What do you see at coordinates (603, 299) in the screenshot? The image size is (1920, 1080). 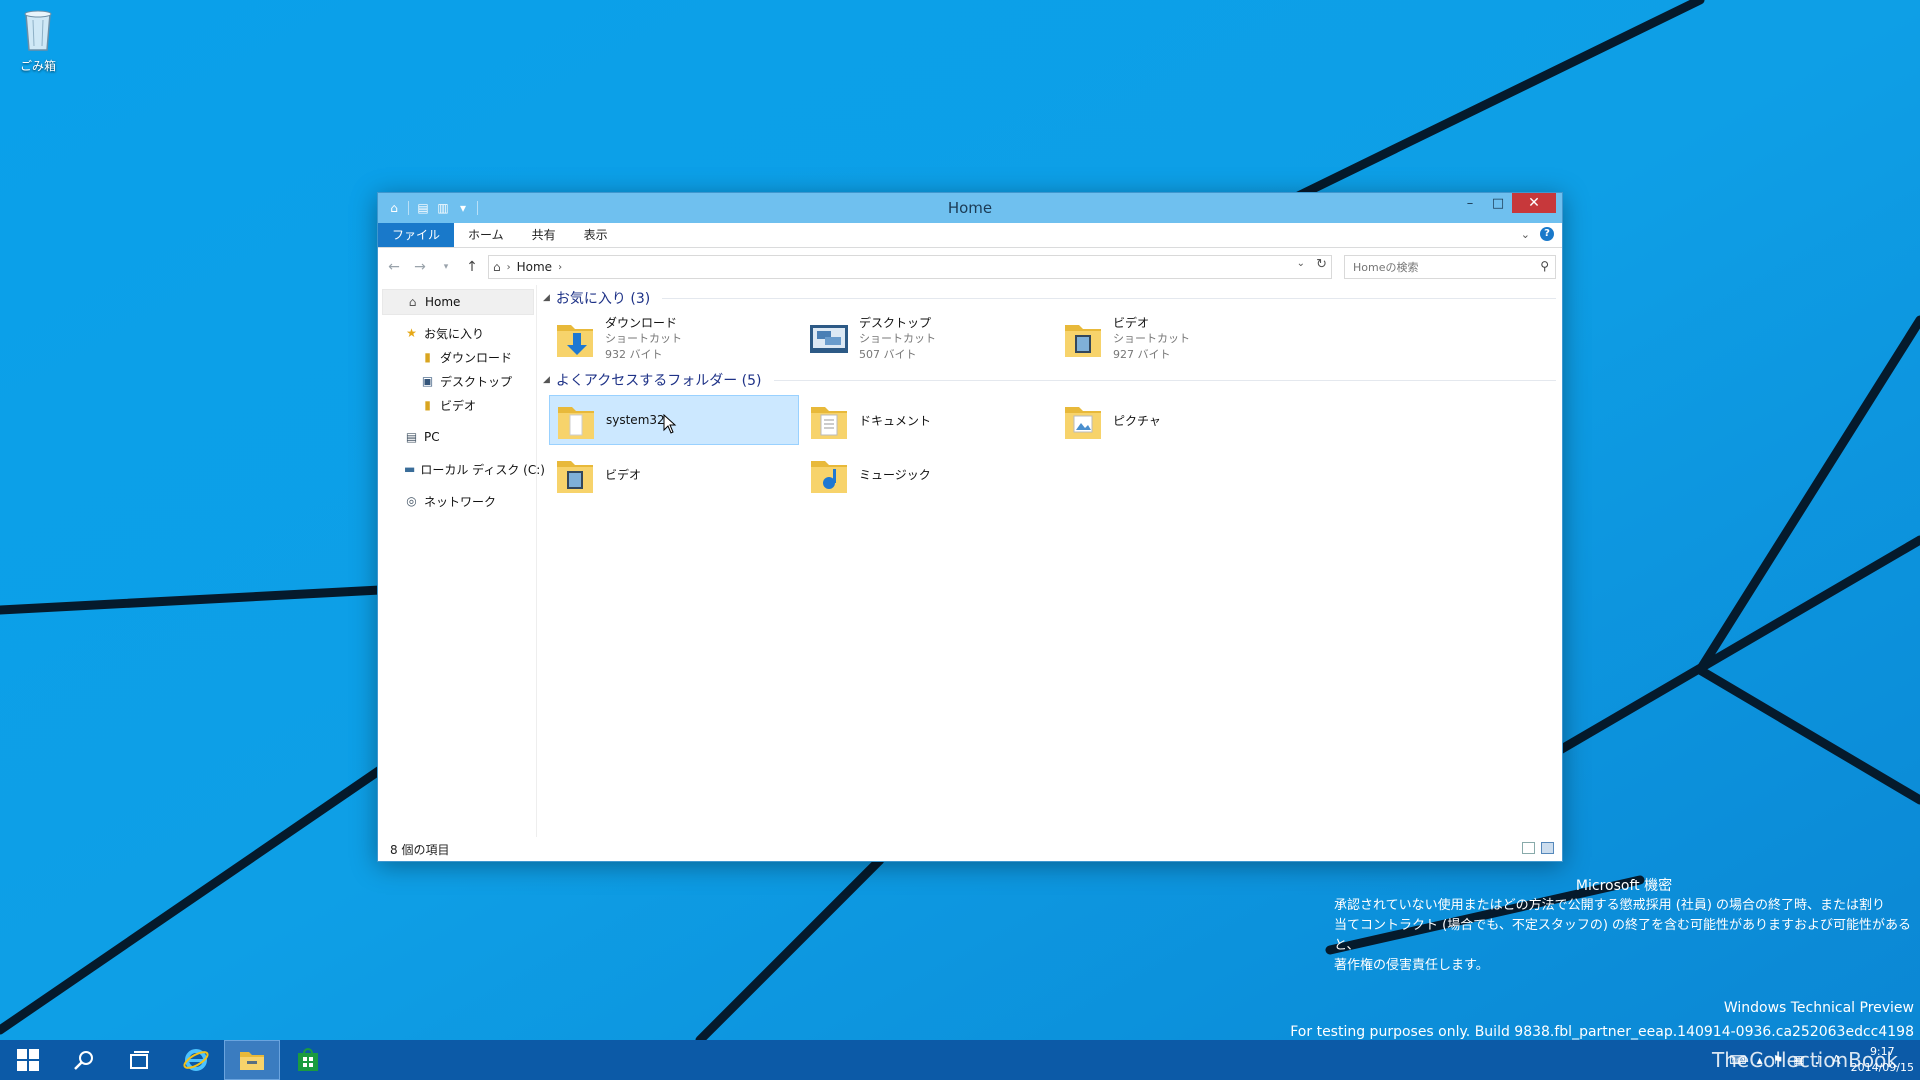 I see `group-title: お気に入り (3)` at bounding box center [603, 299].